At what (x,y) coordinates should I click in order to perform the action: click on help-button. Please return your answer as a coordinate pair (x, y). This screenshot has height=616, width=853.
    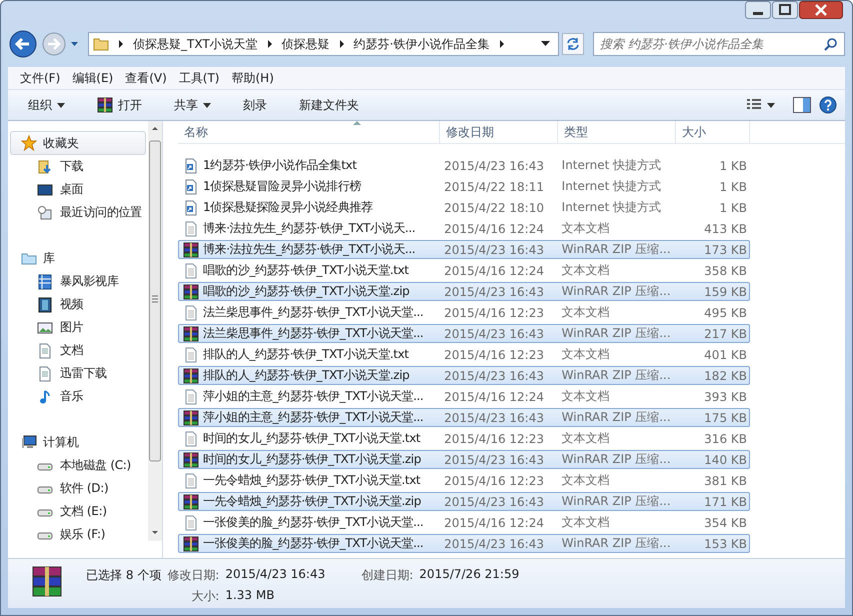
    Looking at the image, I should click on (828, 105).